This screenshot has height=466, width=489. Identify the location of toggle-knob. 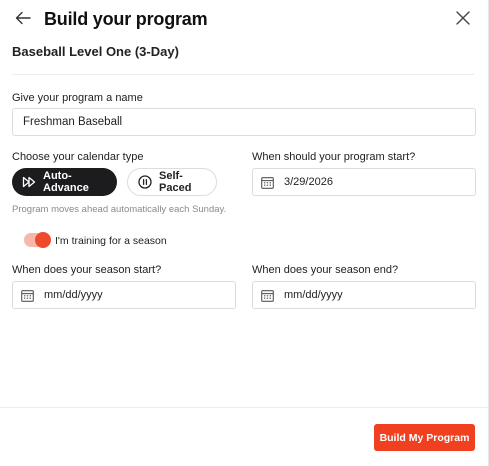
(43, 240).